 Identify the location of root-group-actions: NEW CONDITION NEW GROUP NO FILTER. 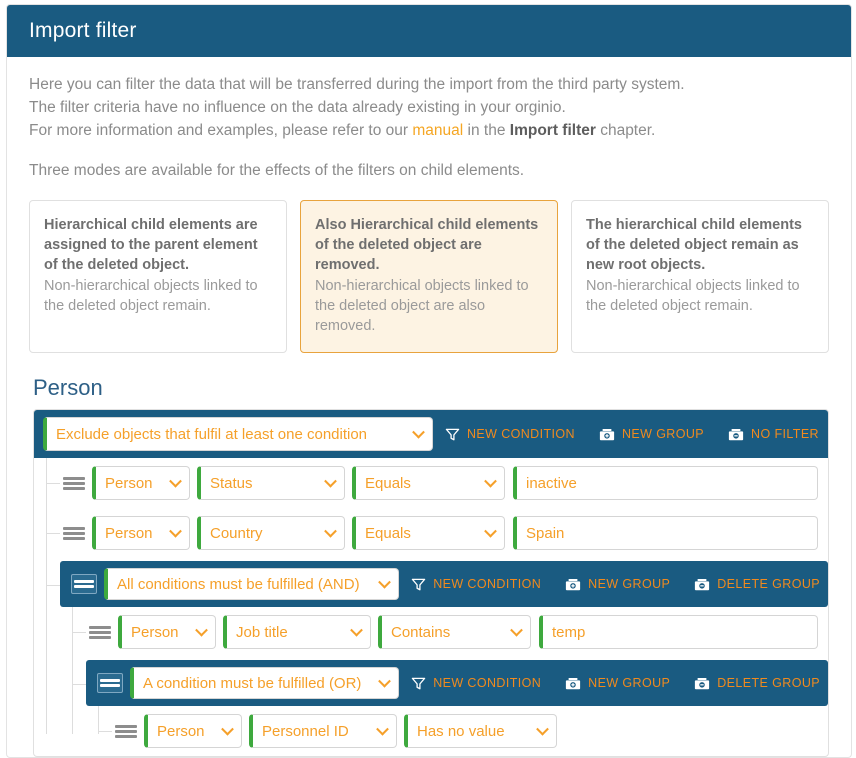
(632, 434).